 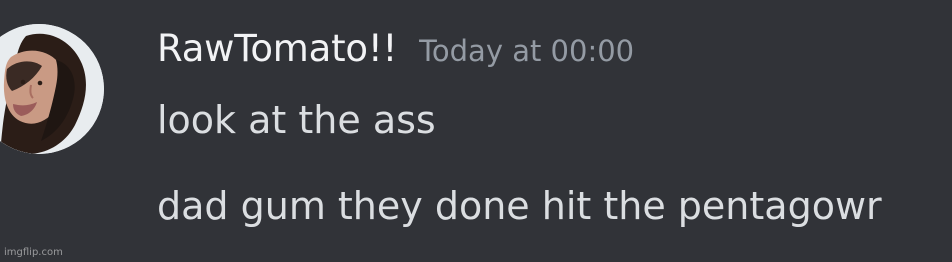 I want to click on message-header: RawTomato!! Today at 00:00, so click(x=395, y=48).